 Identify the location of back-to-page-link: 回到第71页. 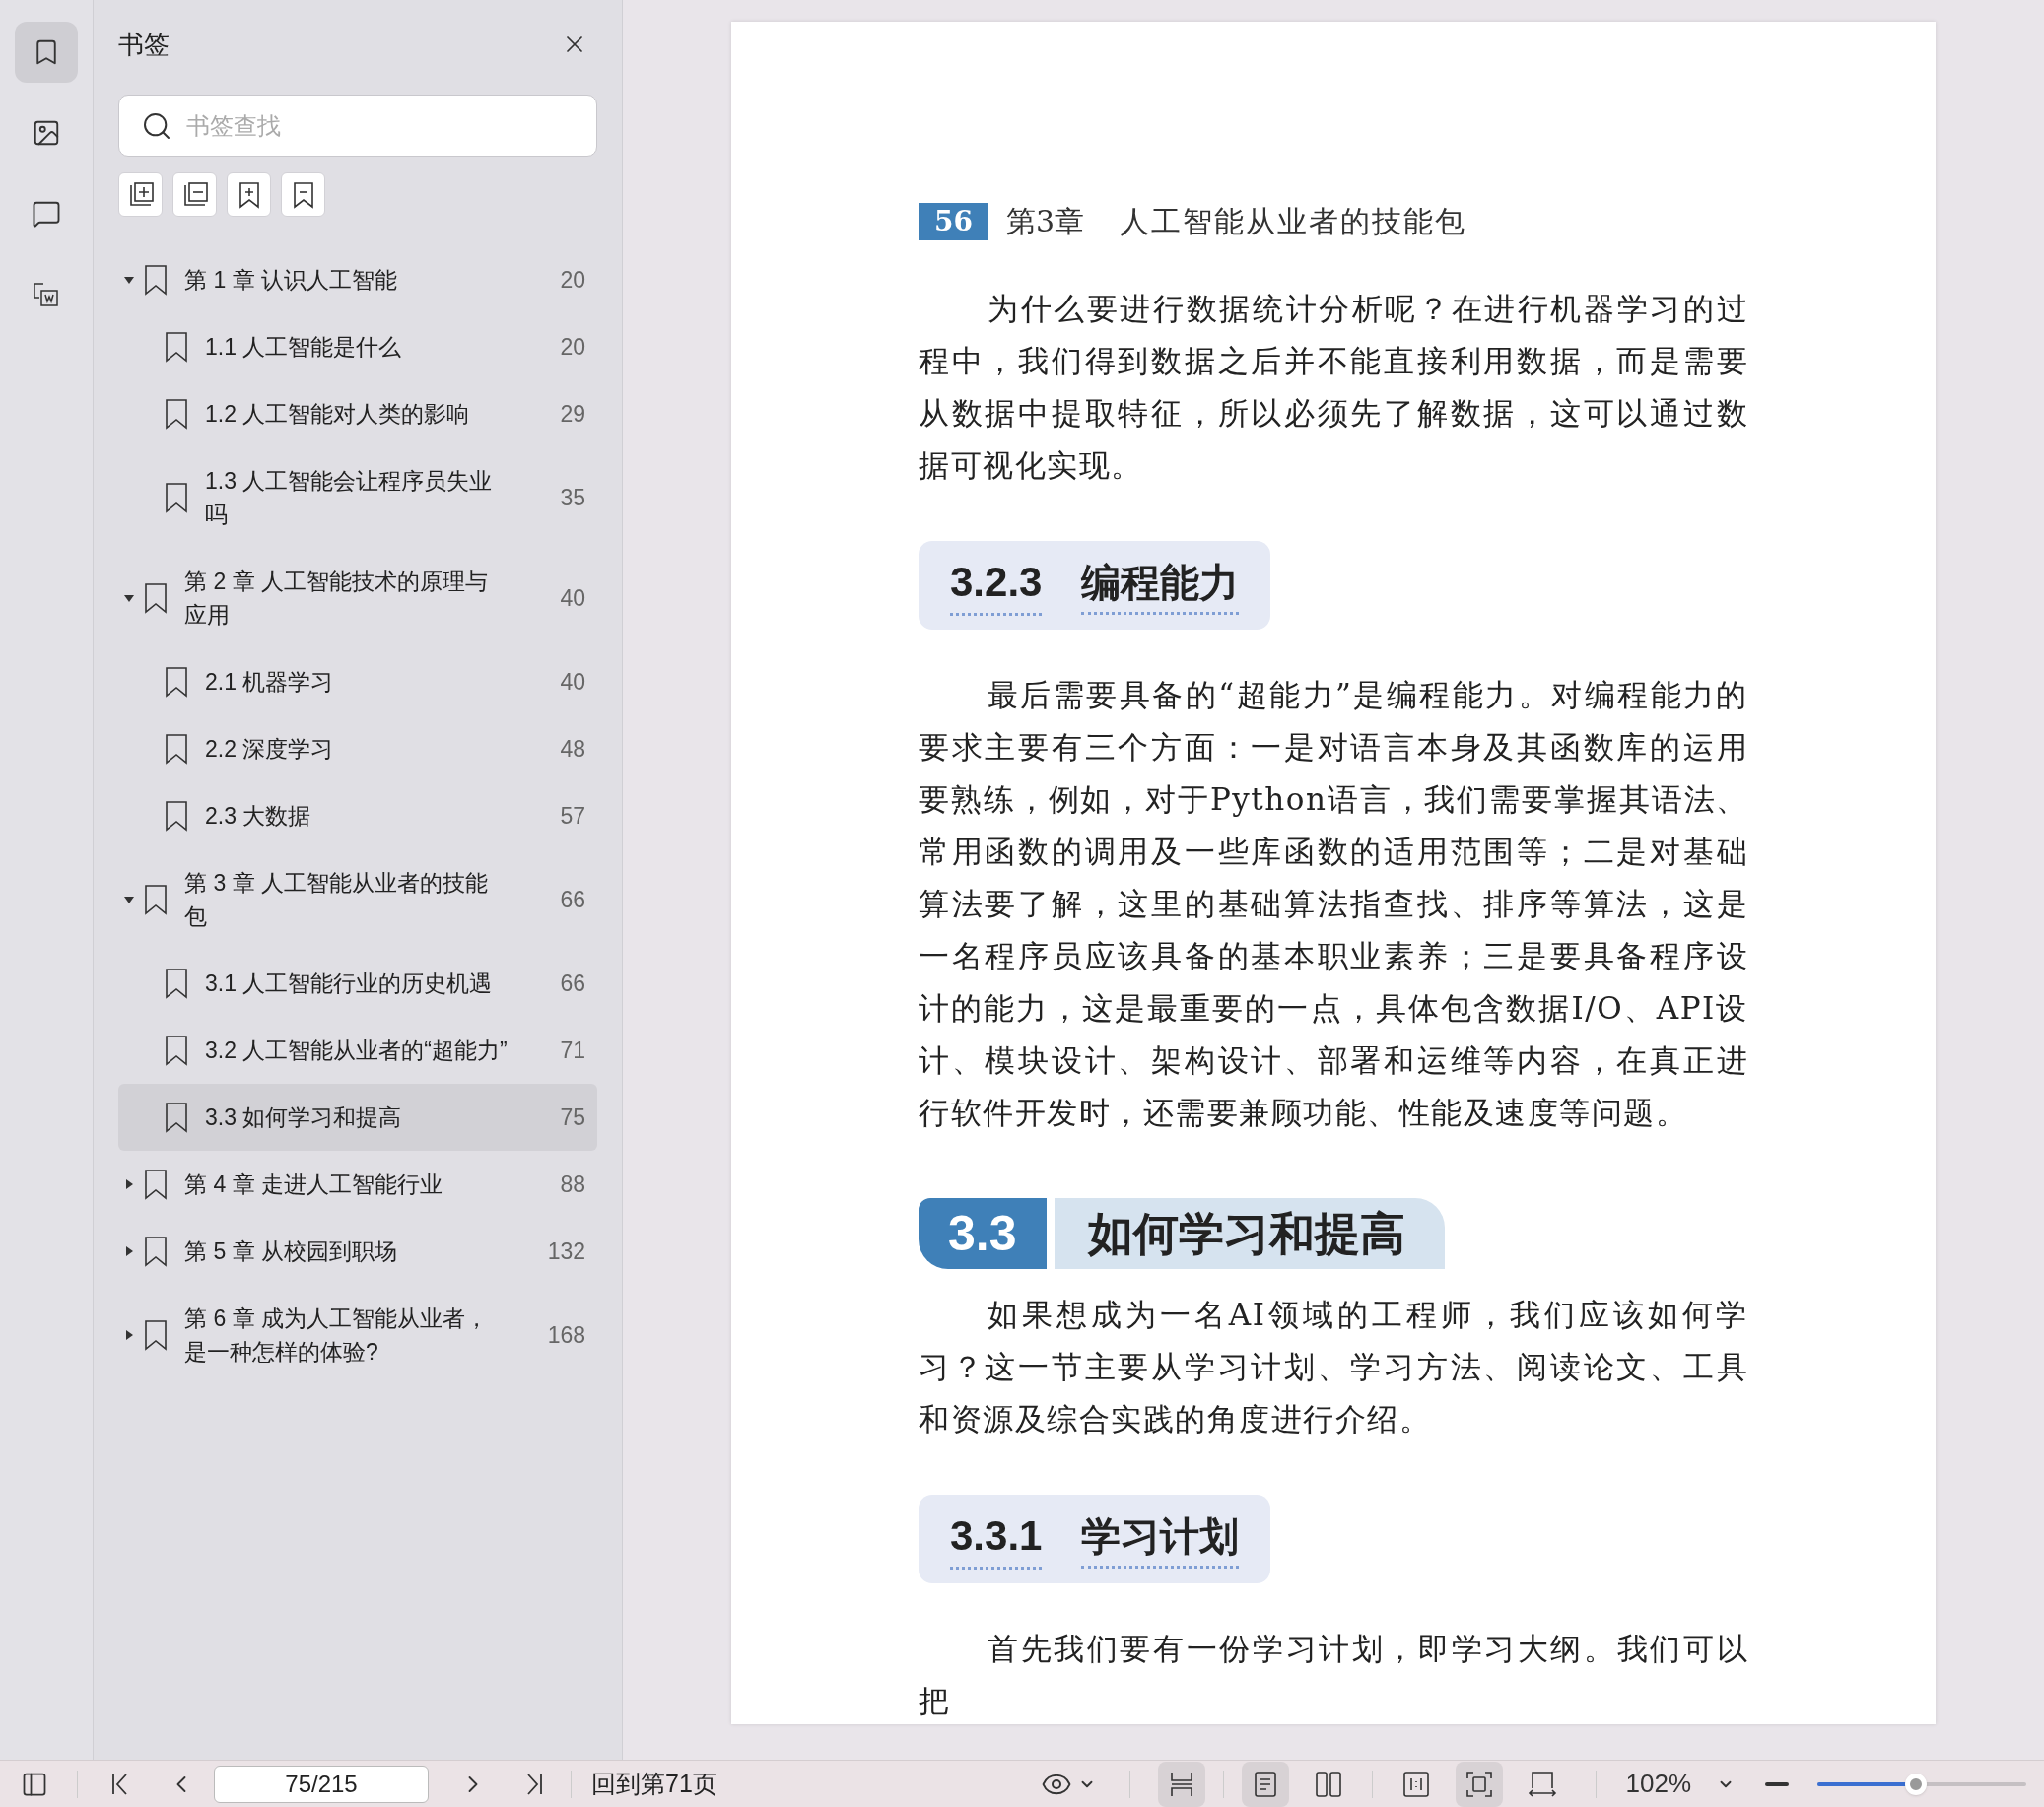
(654, 1784).